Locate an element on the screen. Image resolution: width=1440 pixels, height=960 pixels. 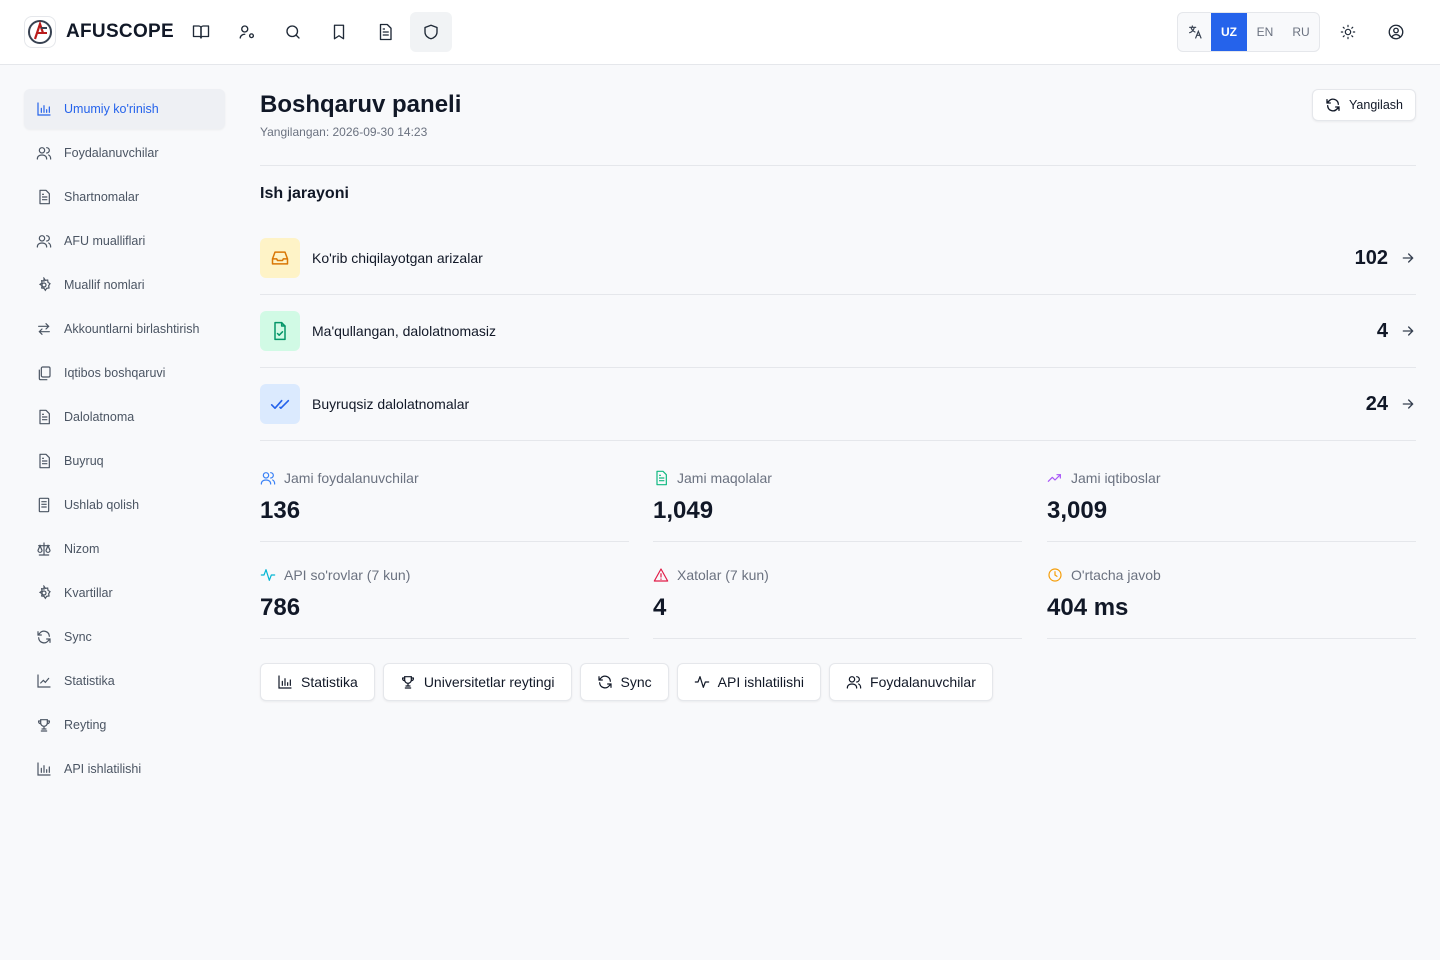
logo-icon is located at coordinates (40, 32).